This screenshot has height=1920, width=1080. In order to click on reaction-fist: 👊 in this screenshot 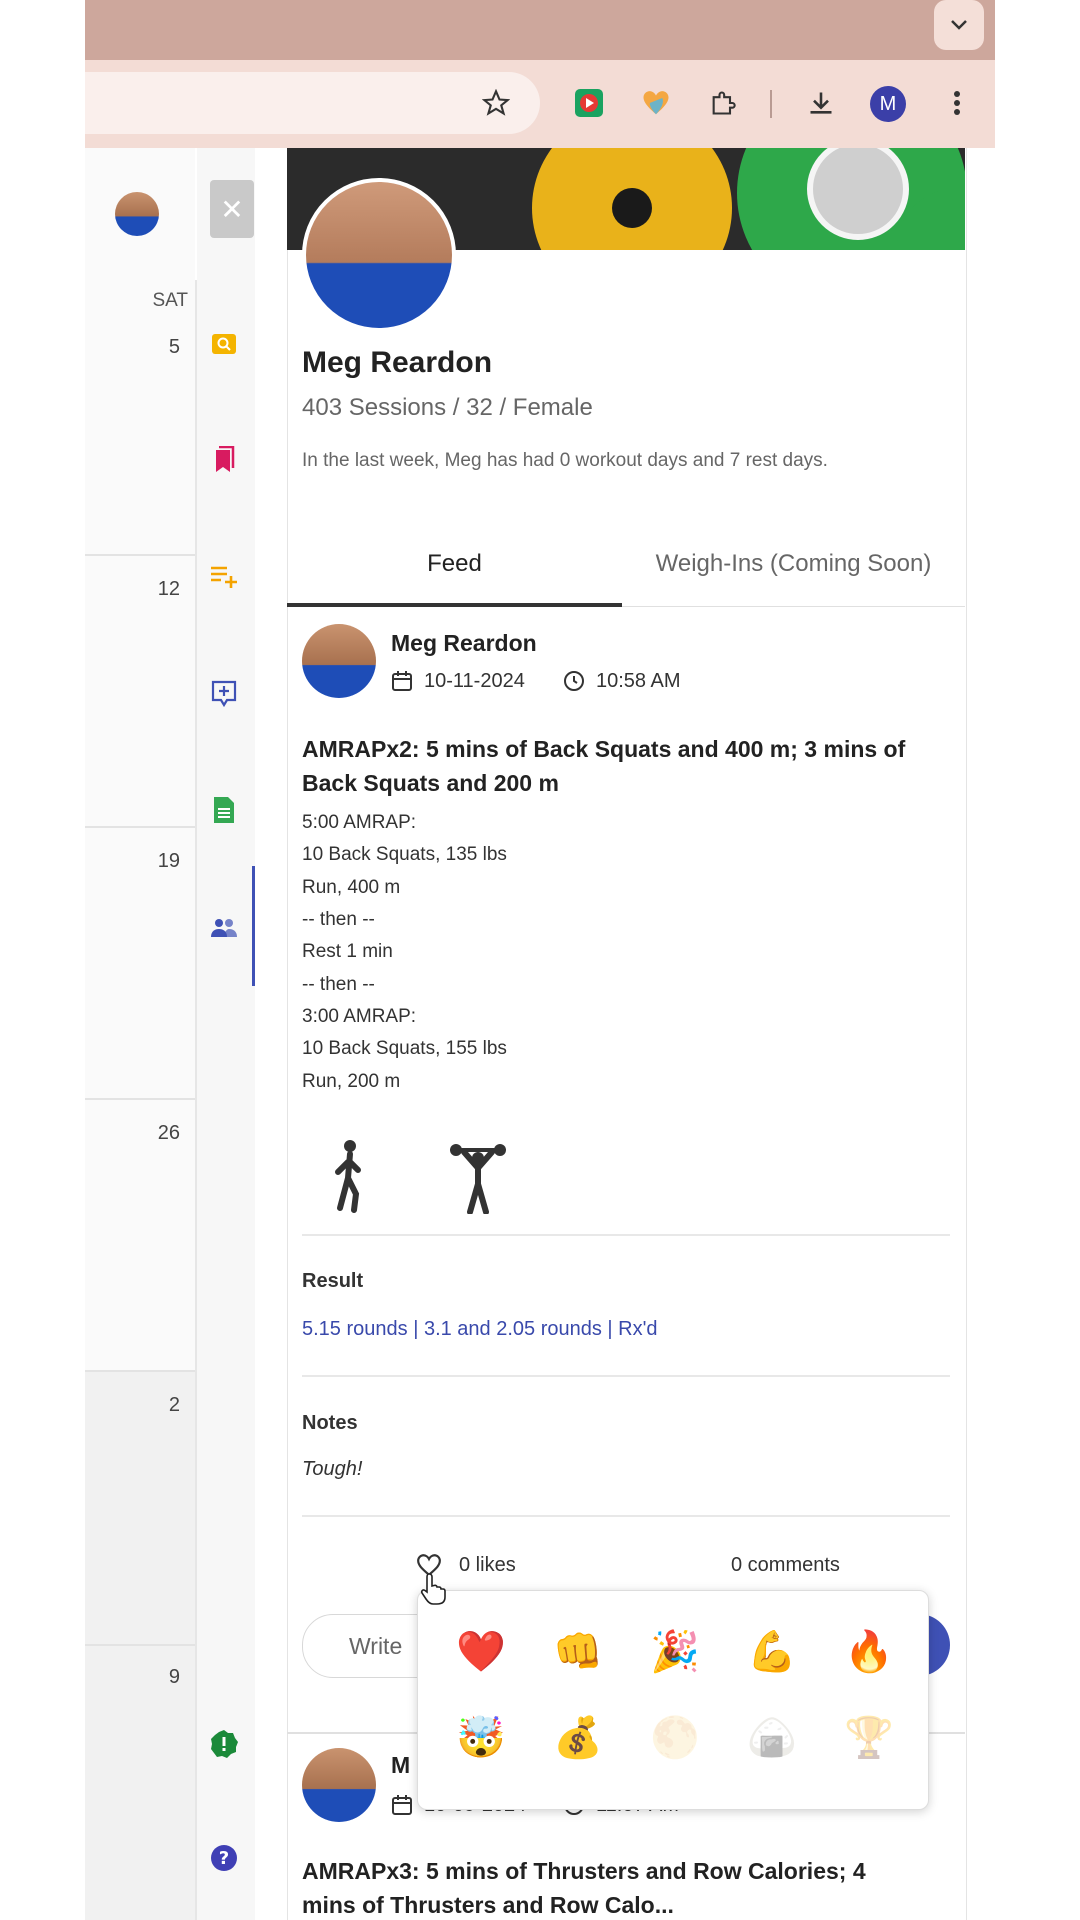, I will do `click(578, 1651)`.